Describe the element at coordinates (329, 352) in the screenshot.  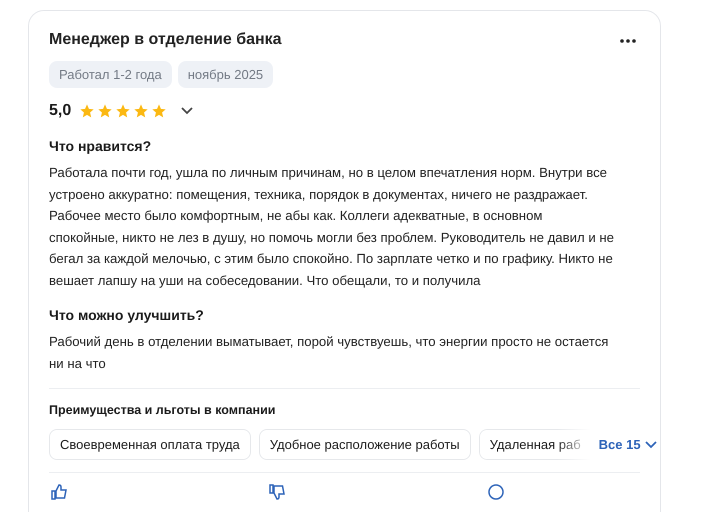
I see `review-text: Рабочий день в отделении выматывает, порой чувствуешь, что энергии просто не остается ни на что` at that location.